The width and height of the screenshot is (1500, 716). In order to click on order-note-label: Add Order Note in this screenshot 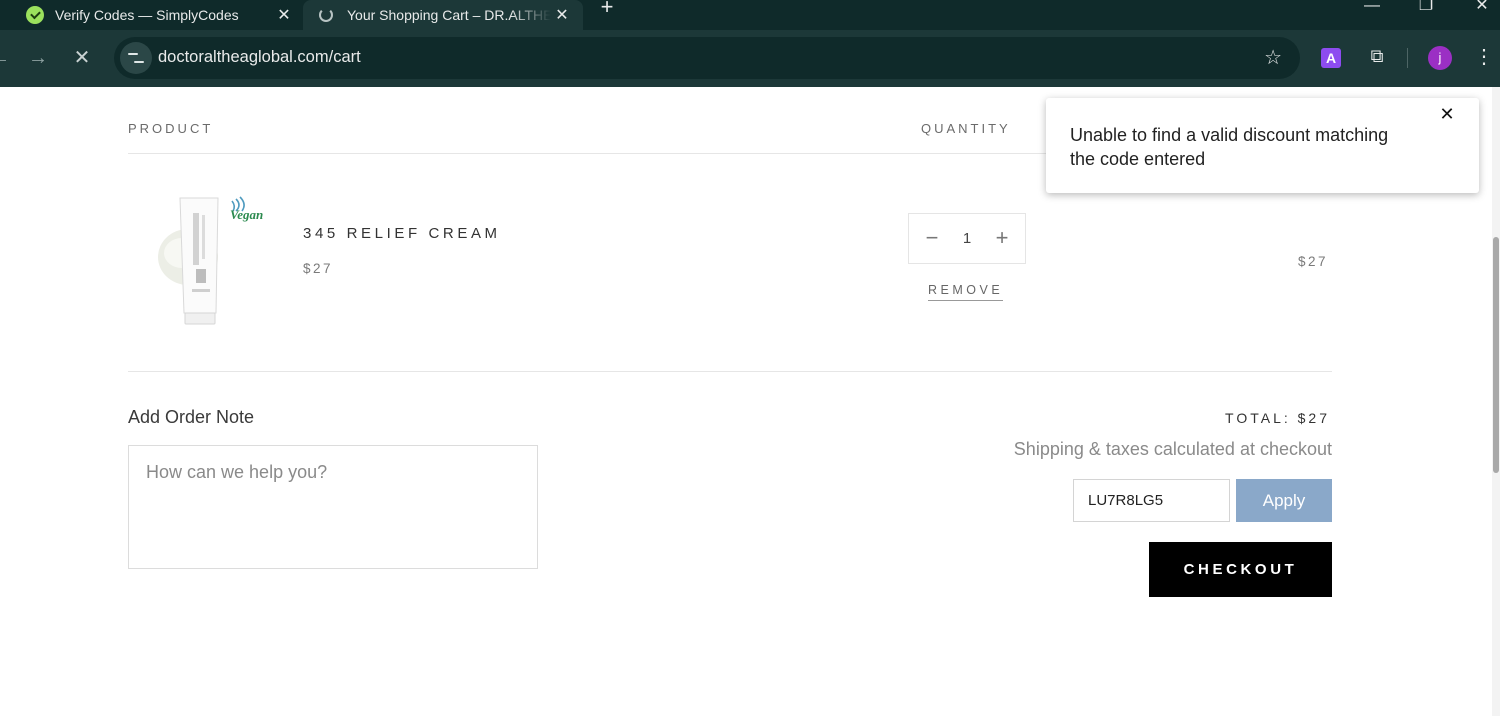, I will do `click(191, 417)`.